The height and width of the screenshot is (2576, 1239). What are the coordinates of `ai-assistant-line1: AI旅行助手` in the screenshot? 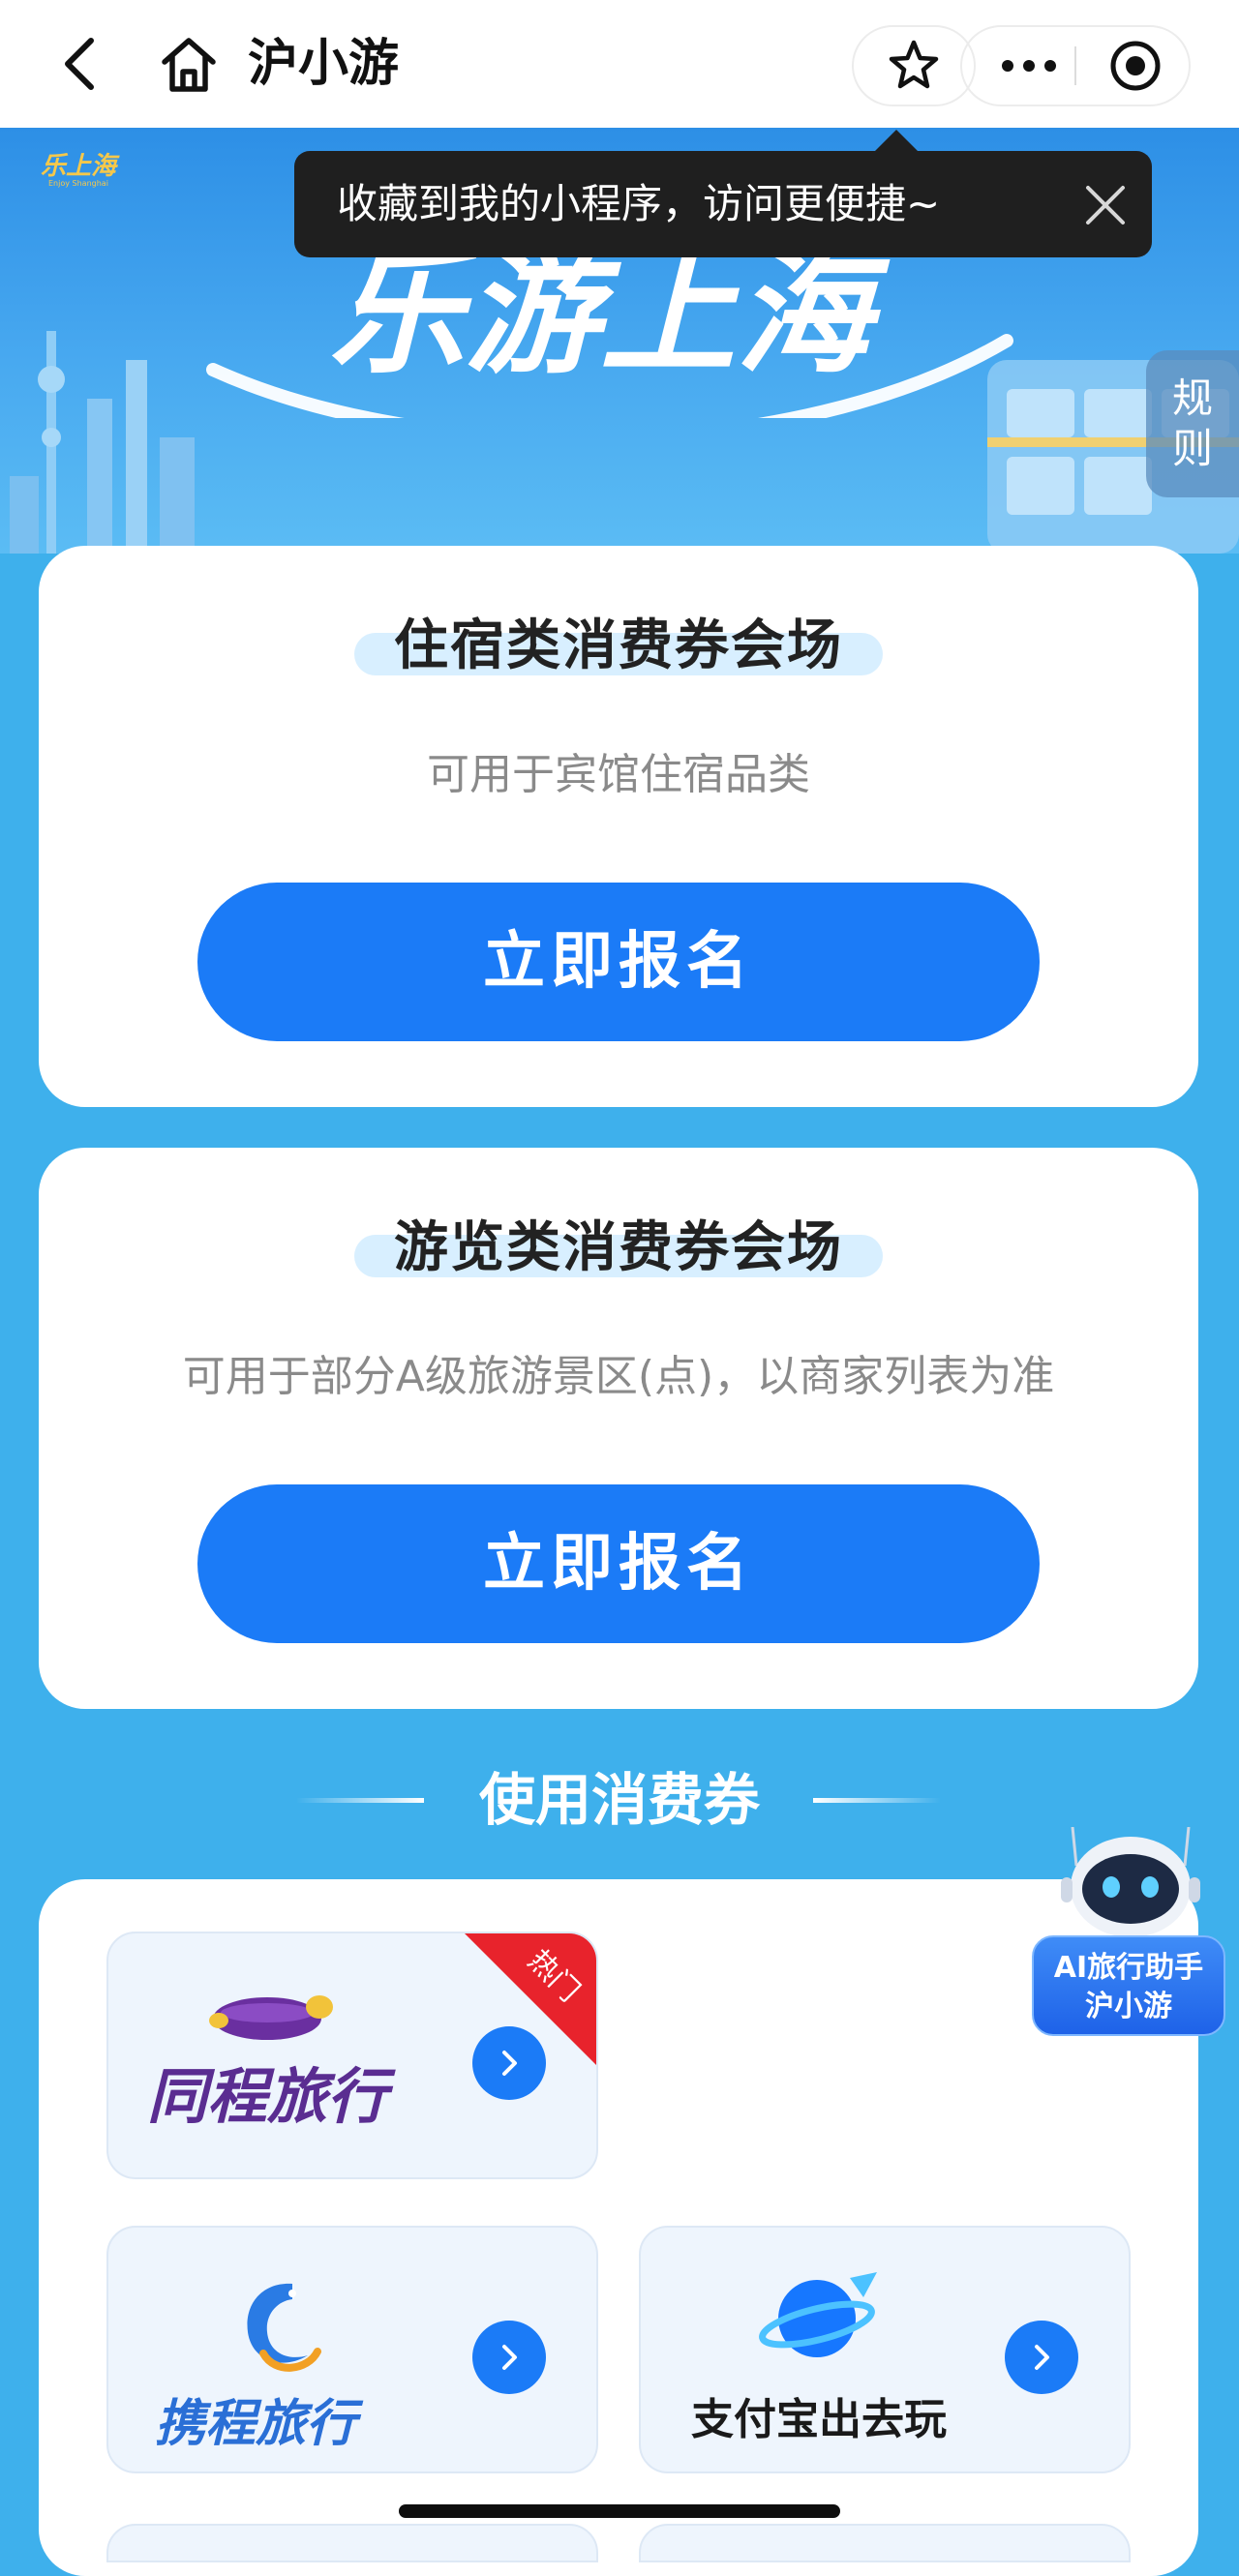 It's located at (1128, 1968).